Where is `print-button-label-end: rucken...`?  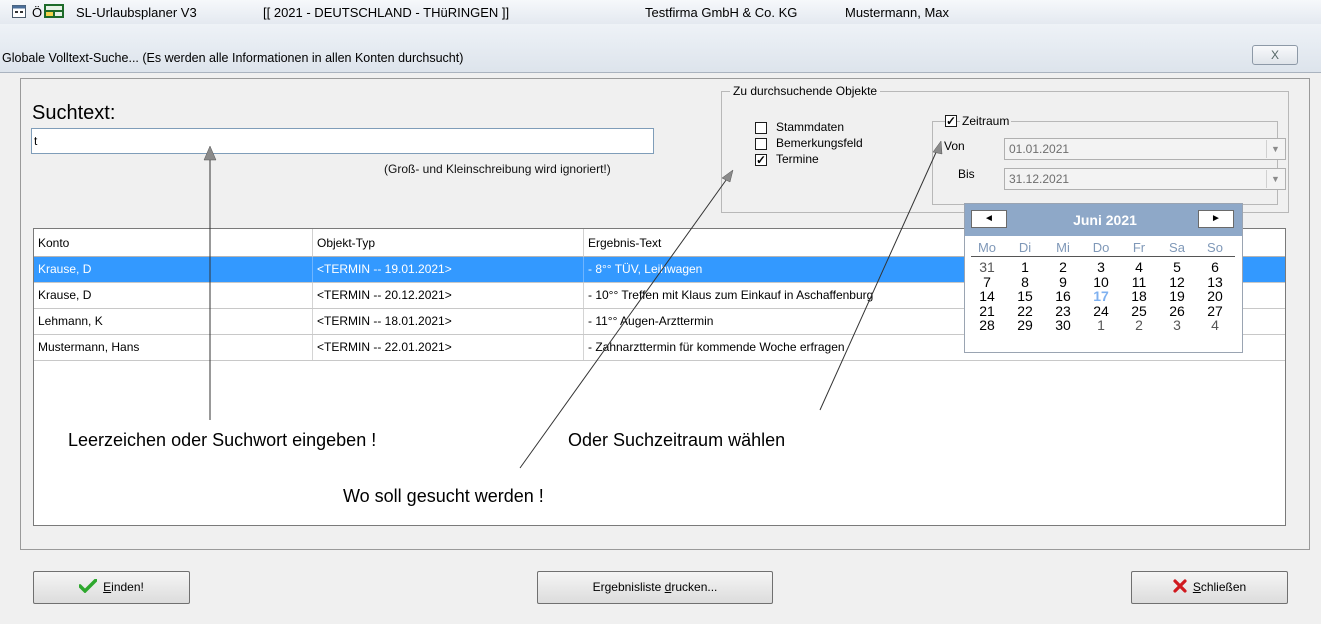 print-button-label-end: rucken... is located at coordinates (694, 587).